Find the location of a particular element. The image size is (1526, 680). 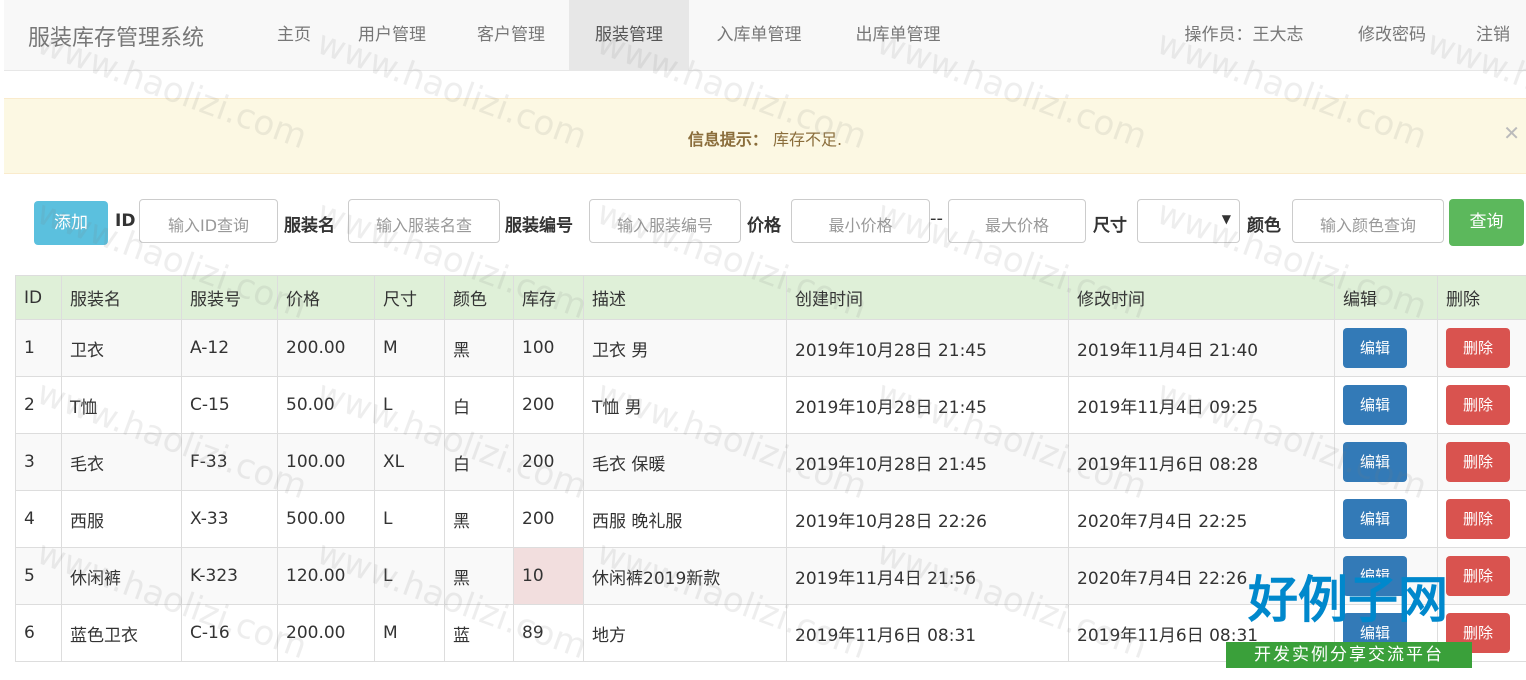

cell-created: 2019年10月28日 22:26 is located at coordinates (927, 519).